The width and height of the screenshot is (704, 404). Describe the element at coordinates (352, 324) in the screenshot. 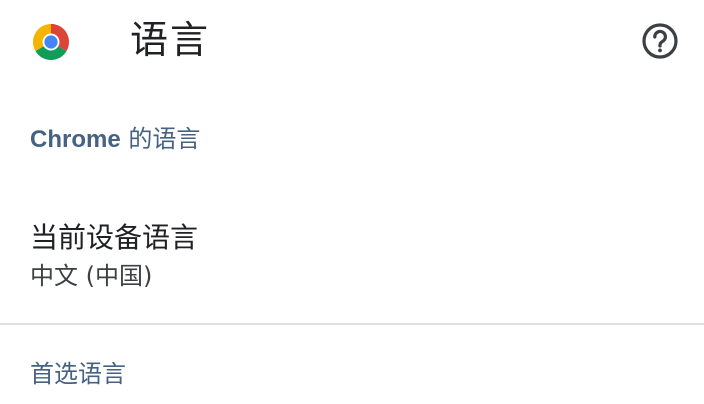

I see `section-divider` at that location.